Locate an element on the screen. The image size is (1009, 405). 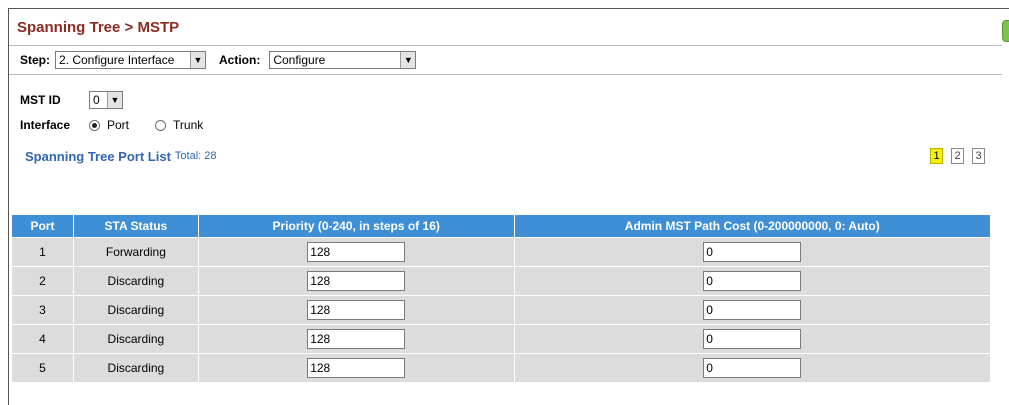
page-link-1: 1 is located at coordinates (936, 156).